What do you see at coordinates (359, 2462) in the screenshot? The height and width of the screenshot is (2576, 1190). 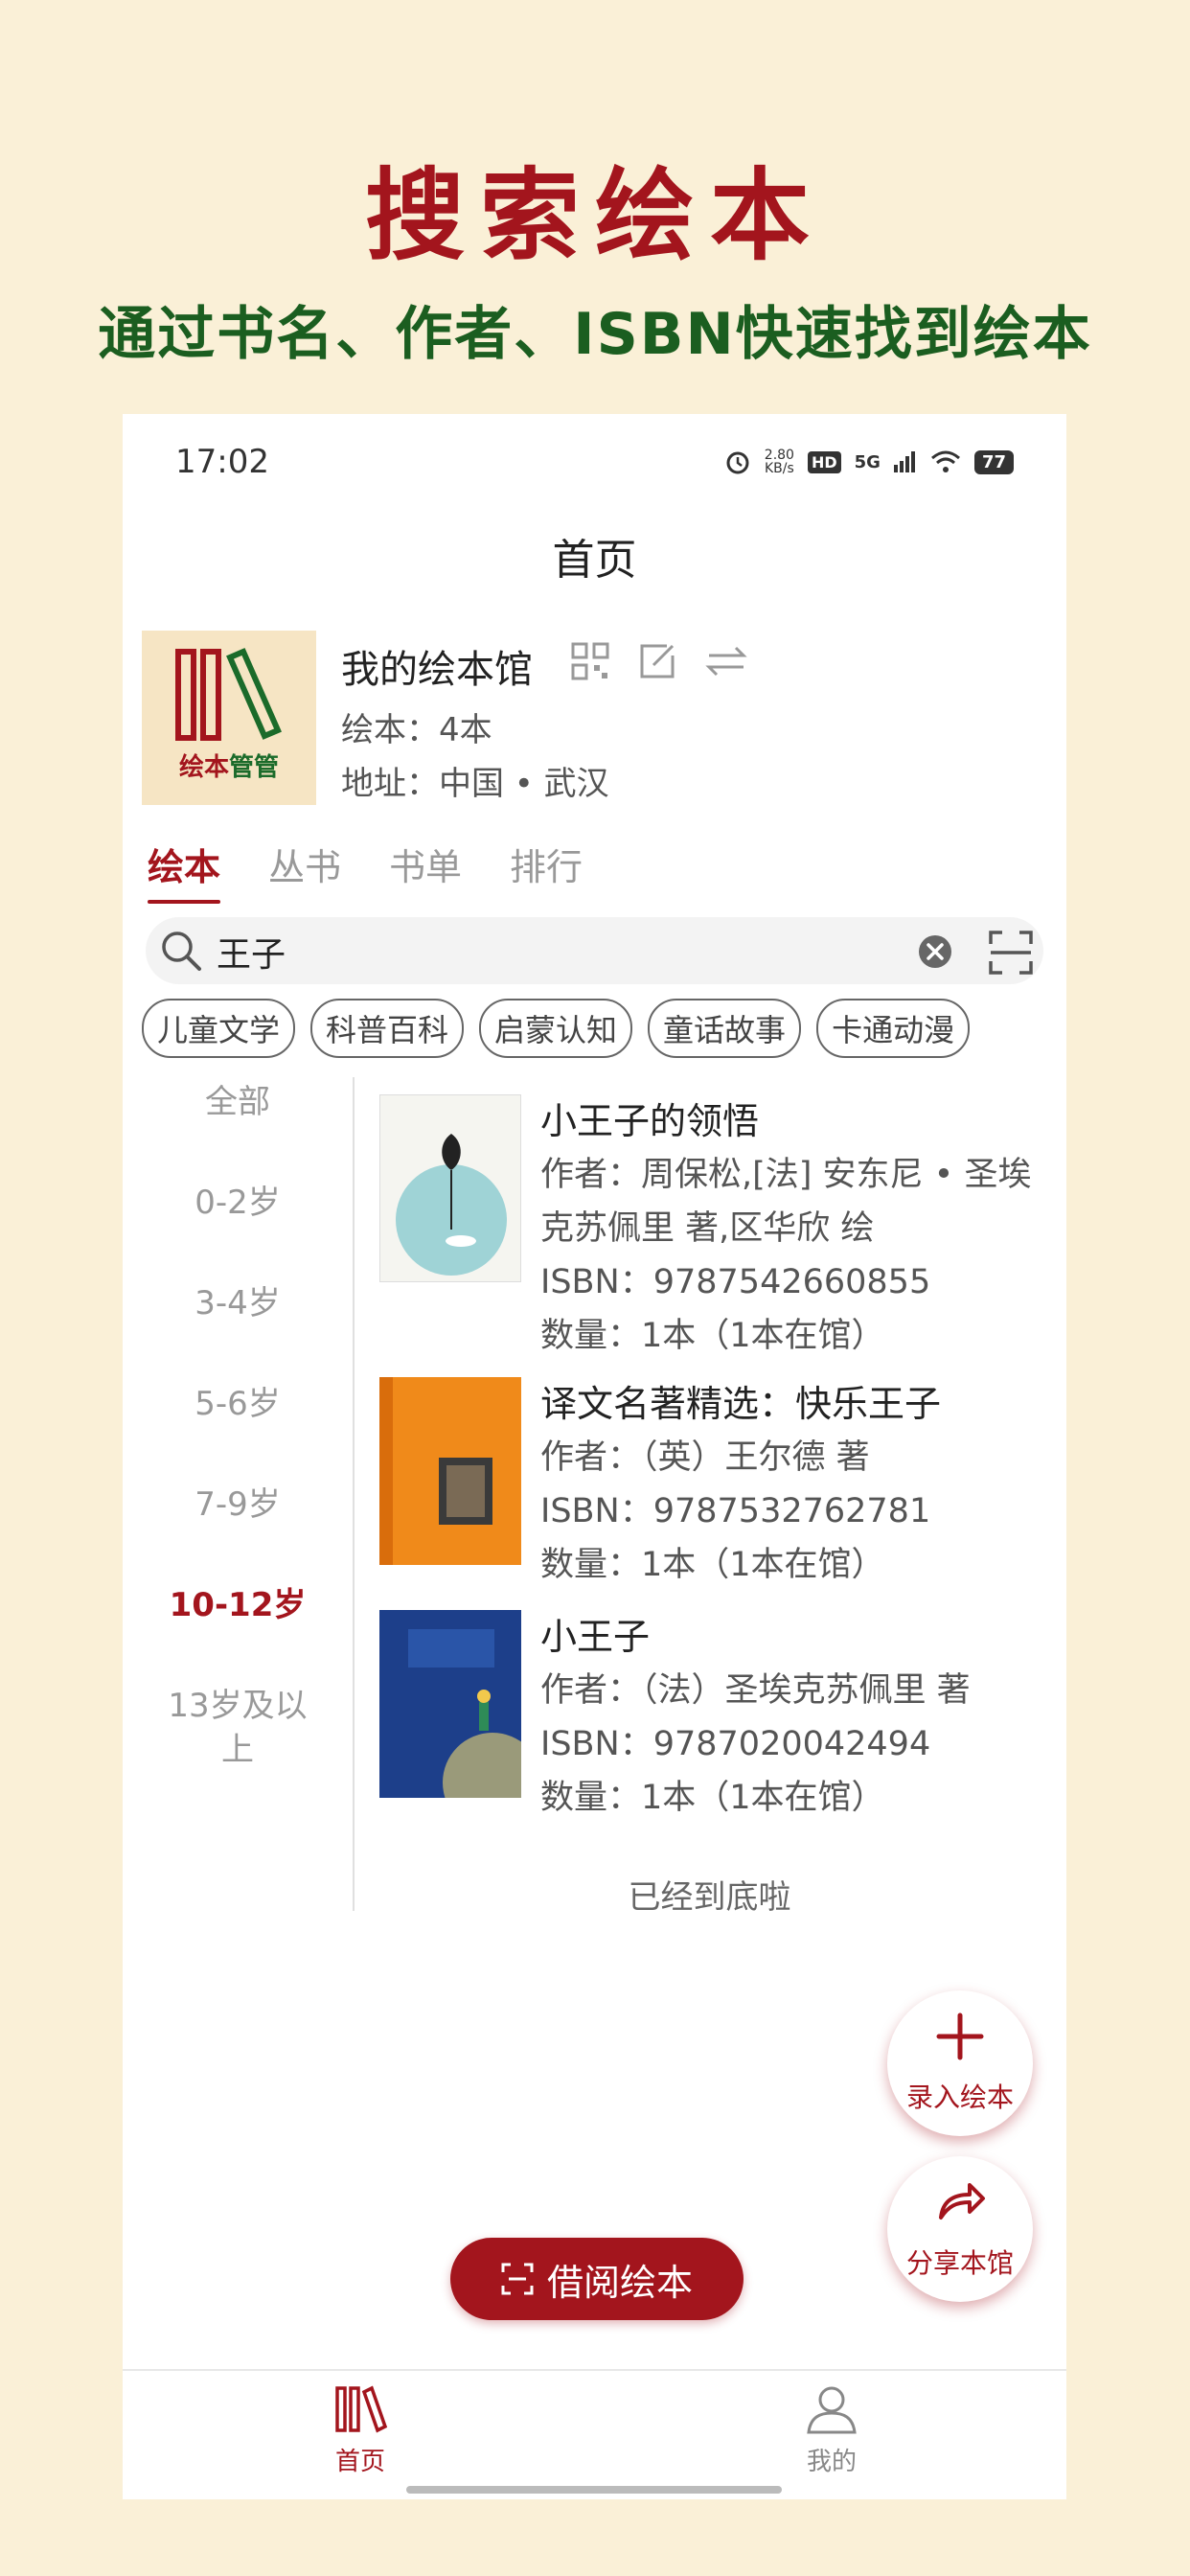 I see `nav-home-label: 首页` at bounding box center [359, 2462].